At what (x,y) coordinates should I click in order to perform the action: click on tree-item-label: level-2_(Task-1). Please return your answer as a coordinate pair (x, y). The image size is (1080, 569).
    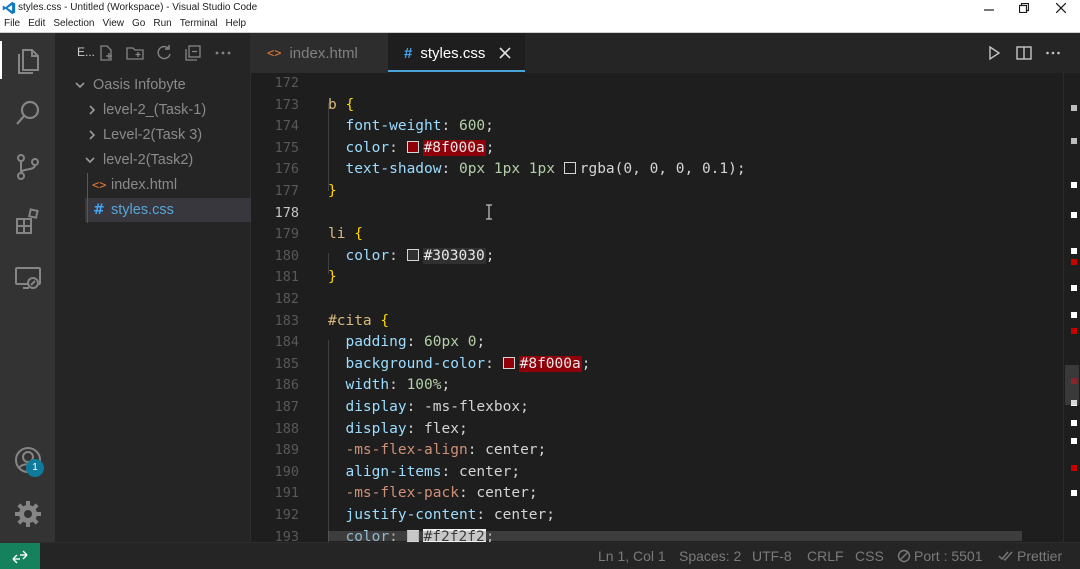
    Looking at the image, I should click on (155, 110).